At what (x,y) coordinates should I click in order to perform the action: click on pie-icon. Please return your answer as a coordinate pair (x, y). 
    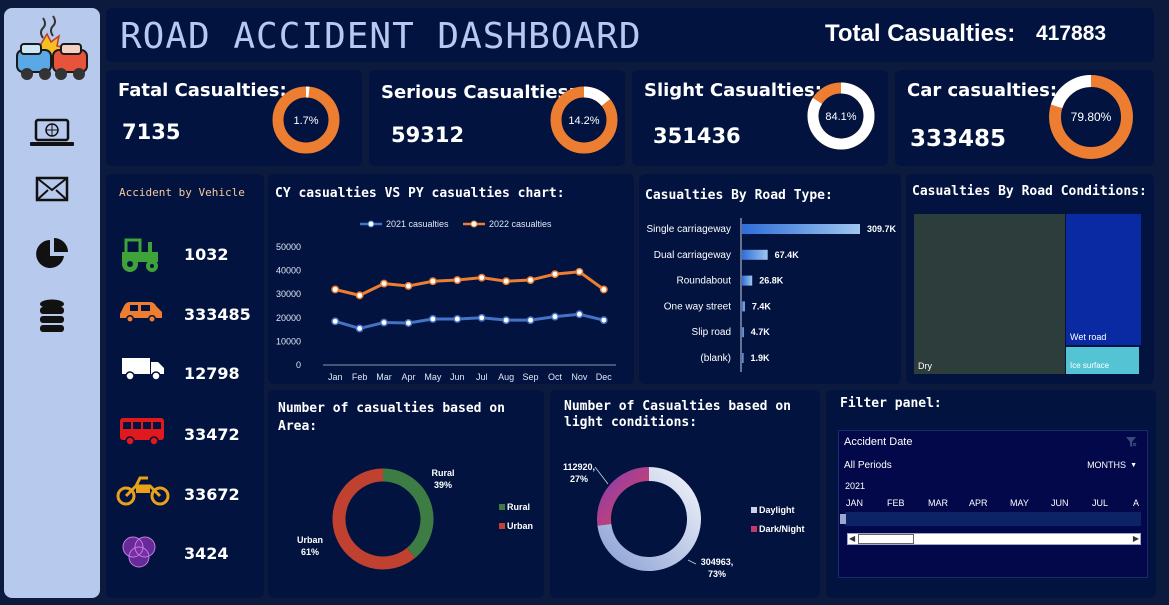
    Looking at the image, I should click on (52, 254).